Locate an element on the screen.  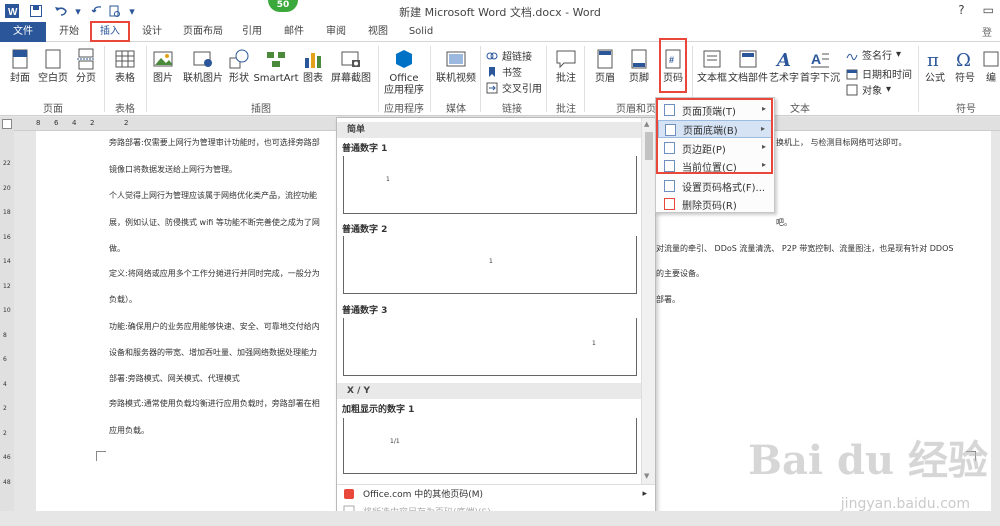
quick-parts-button: 文档部件 is located at coordinates (748, 64).